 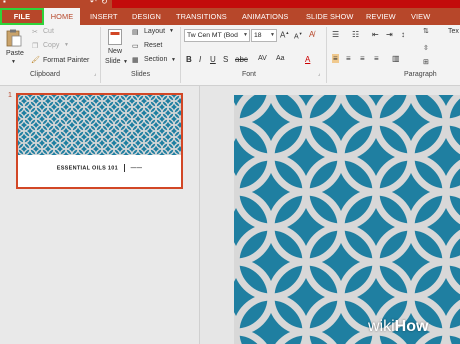 I want to click on slide-thumbnail: ESSENTIAL OILS 101 ——, so click(x=99, y=141).